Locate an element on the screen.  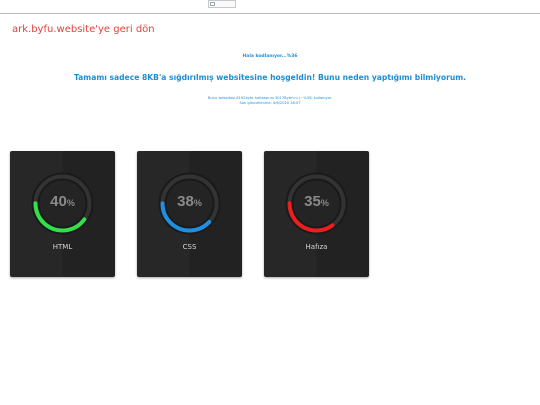
info-line-updated: Son güncellenme: 4/6/2020 18:07 is located at coordinates (270, 103).